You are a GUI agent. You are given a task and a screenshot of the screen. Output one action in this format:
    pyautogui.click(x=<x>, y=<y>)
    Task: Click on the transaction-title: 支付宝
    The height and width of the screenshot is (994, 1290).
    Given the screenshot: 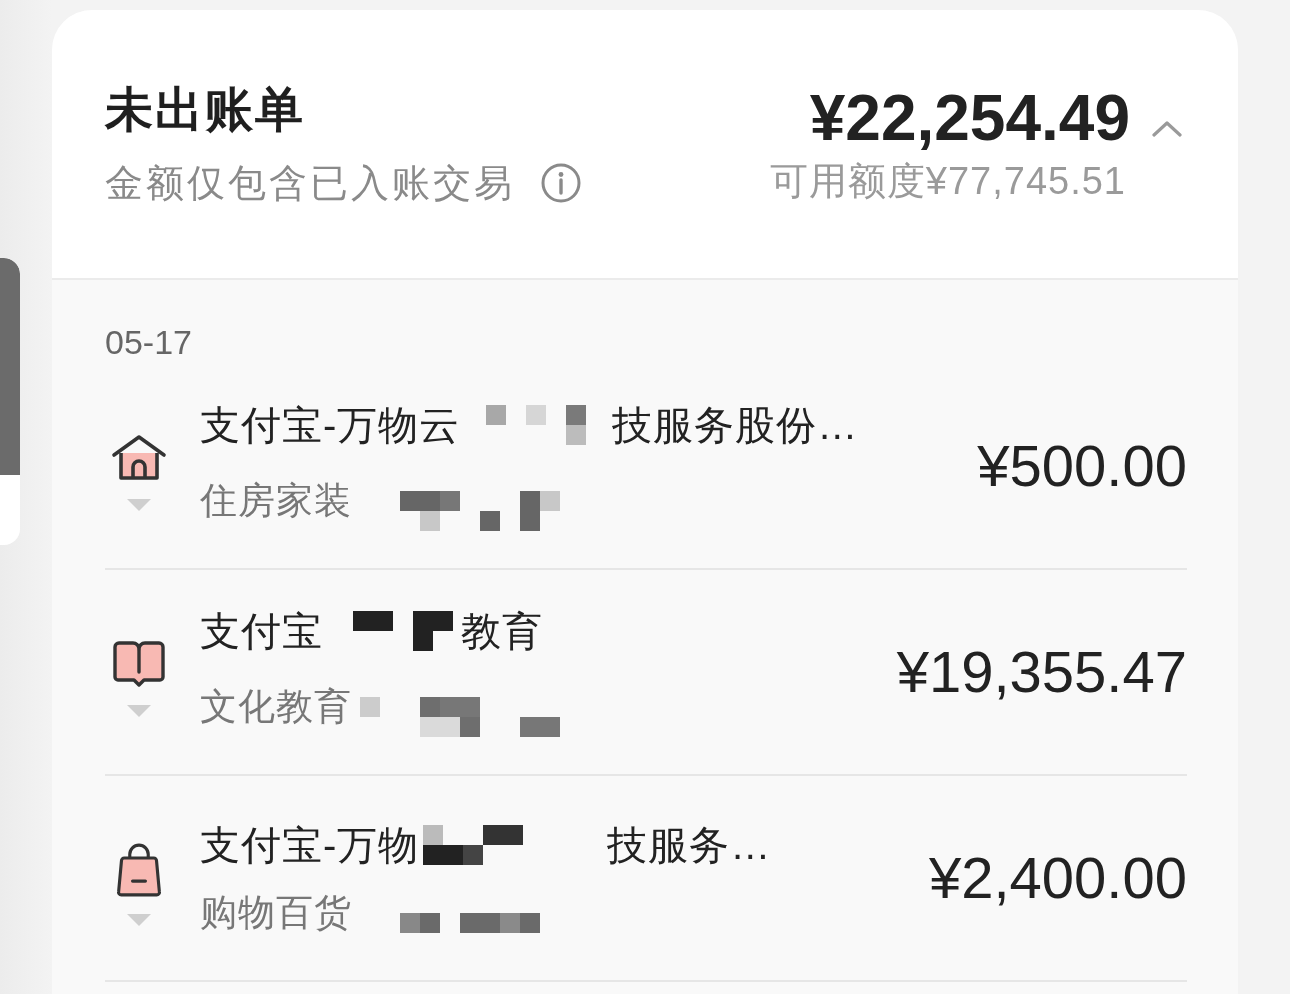 What is the action you would take?
    pyautogui.click(x=261, y=631)
    